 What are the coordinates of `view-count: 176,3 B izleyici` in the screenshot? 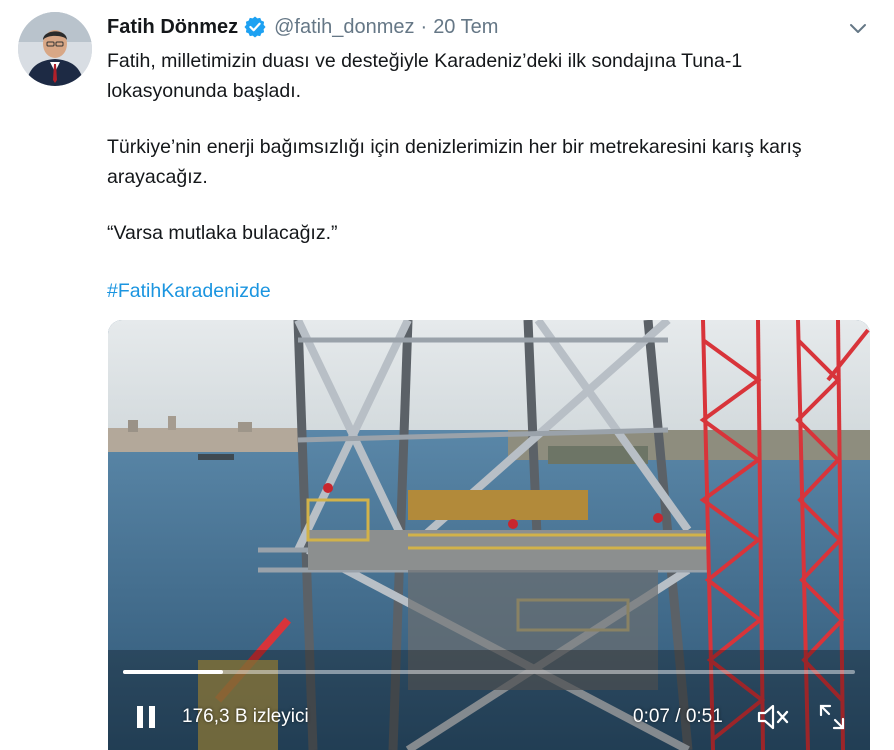 It's located at (245, 716).